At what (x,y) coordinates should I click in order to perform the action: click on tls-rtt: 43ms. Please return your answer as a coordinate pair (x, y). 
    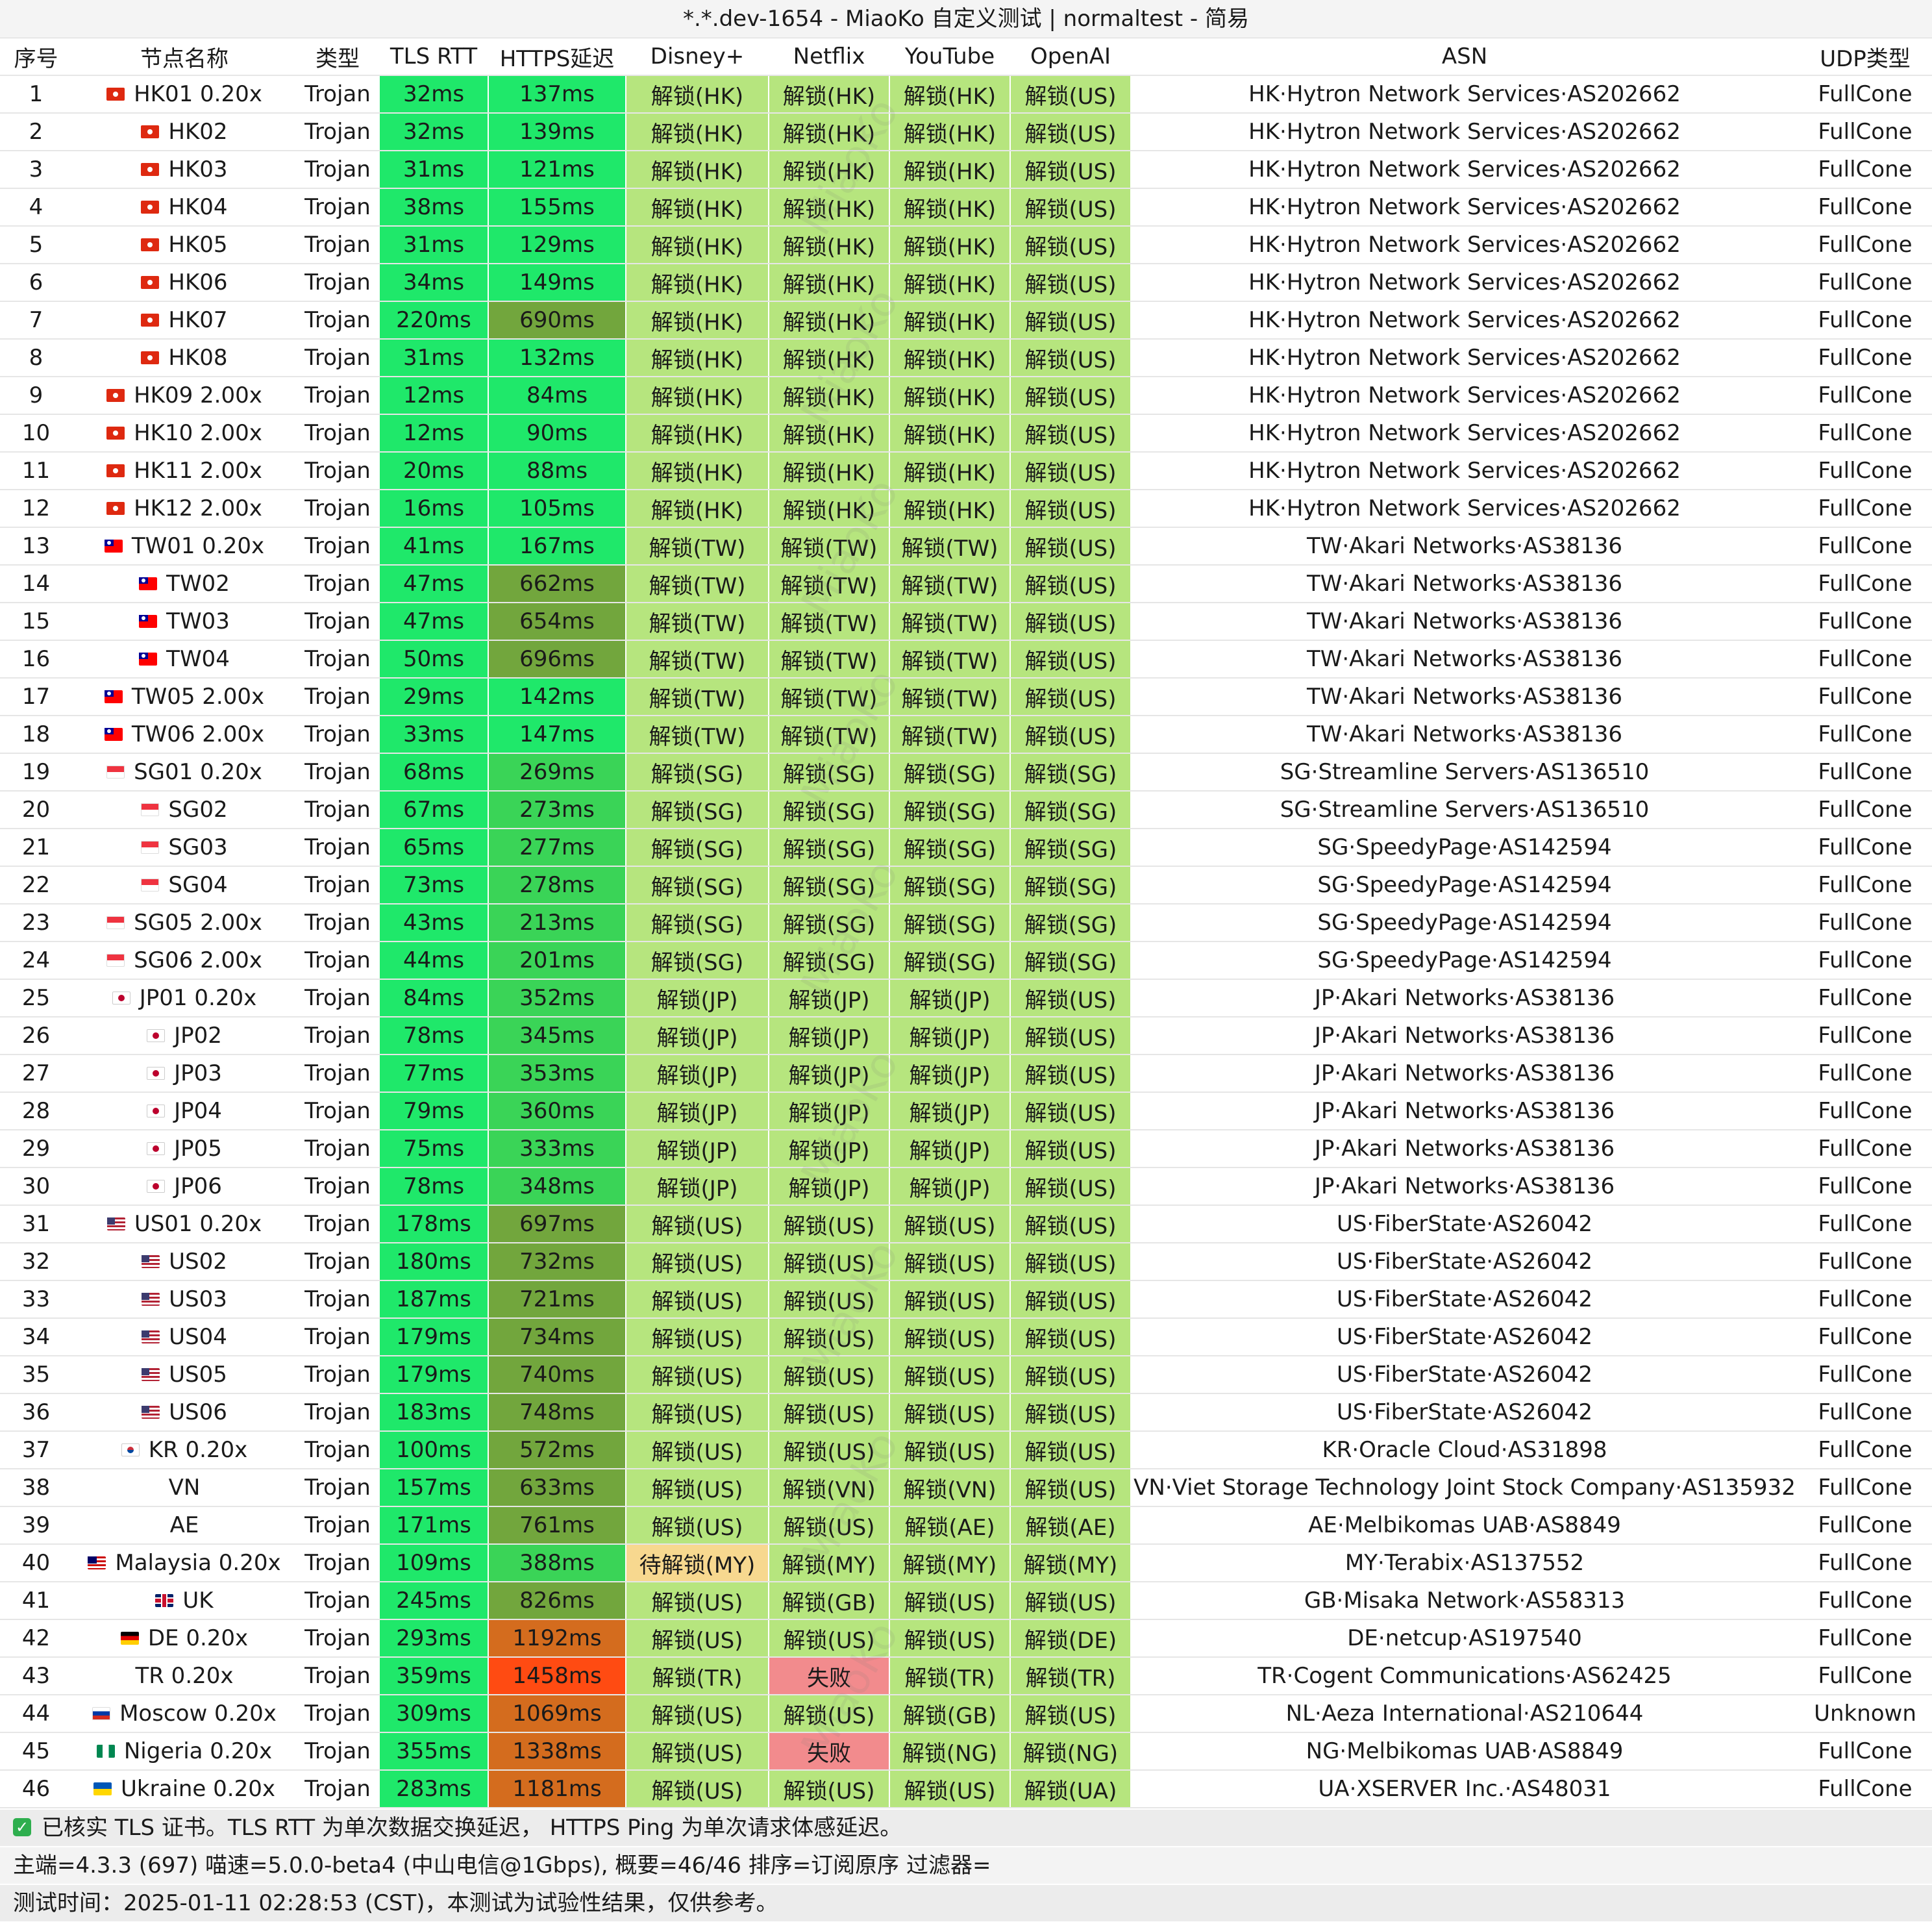
    Looking at the image, I should click on (434, 923).